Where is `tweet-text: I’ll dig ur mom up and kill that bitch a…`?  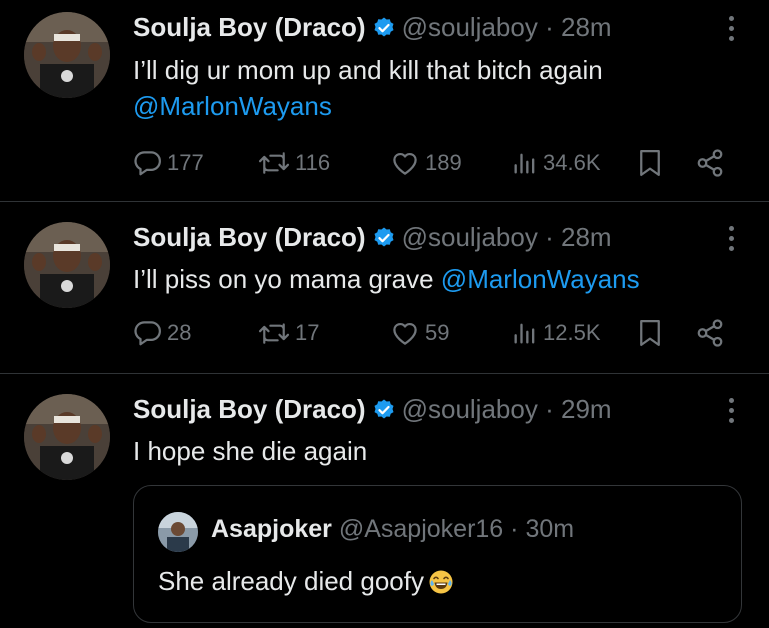
tweet-text: I’ll dig ur mom up and kill that bitch a… is located at coordinates (433, 88).